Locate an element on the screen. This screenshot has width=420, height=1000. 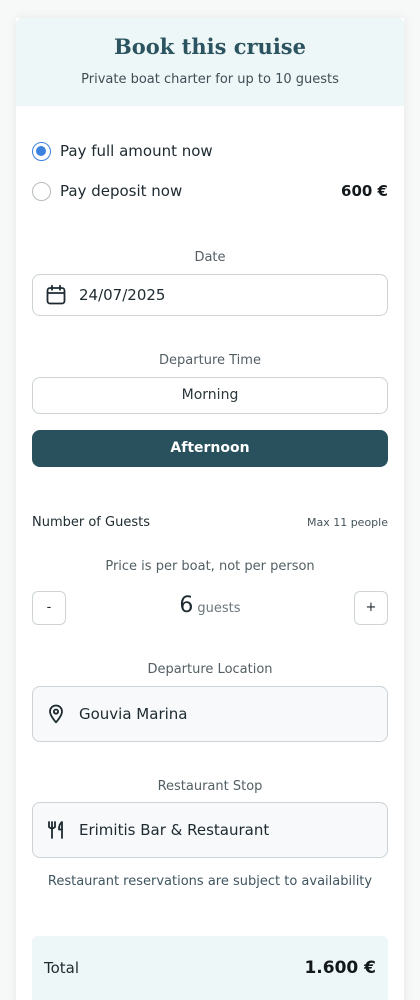
guest-count: 6 guests is located at coordinates (210, 605).